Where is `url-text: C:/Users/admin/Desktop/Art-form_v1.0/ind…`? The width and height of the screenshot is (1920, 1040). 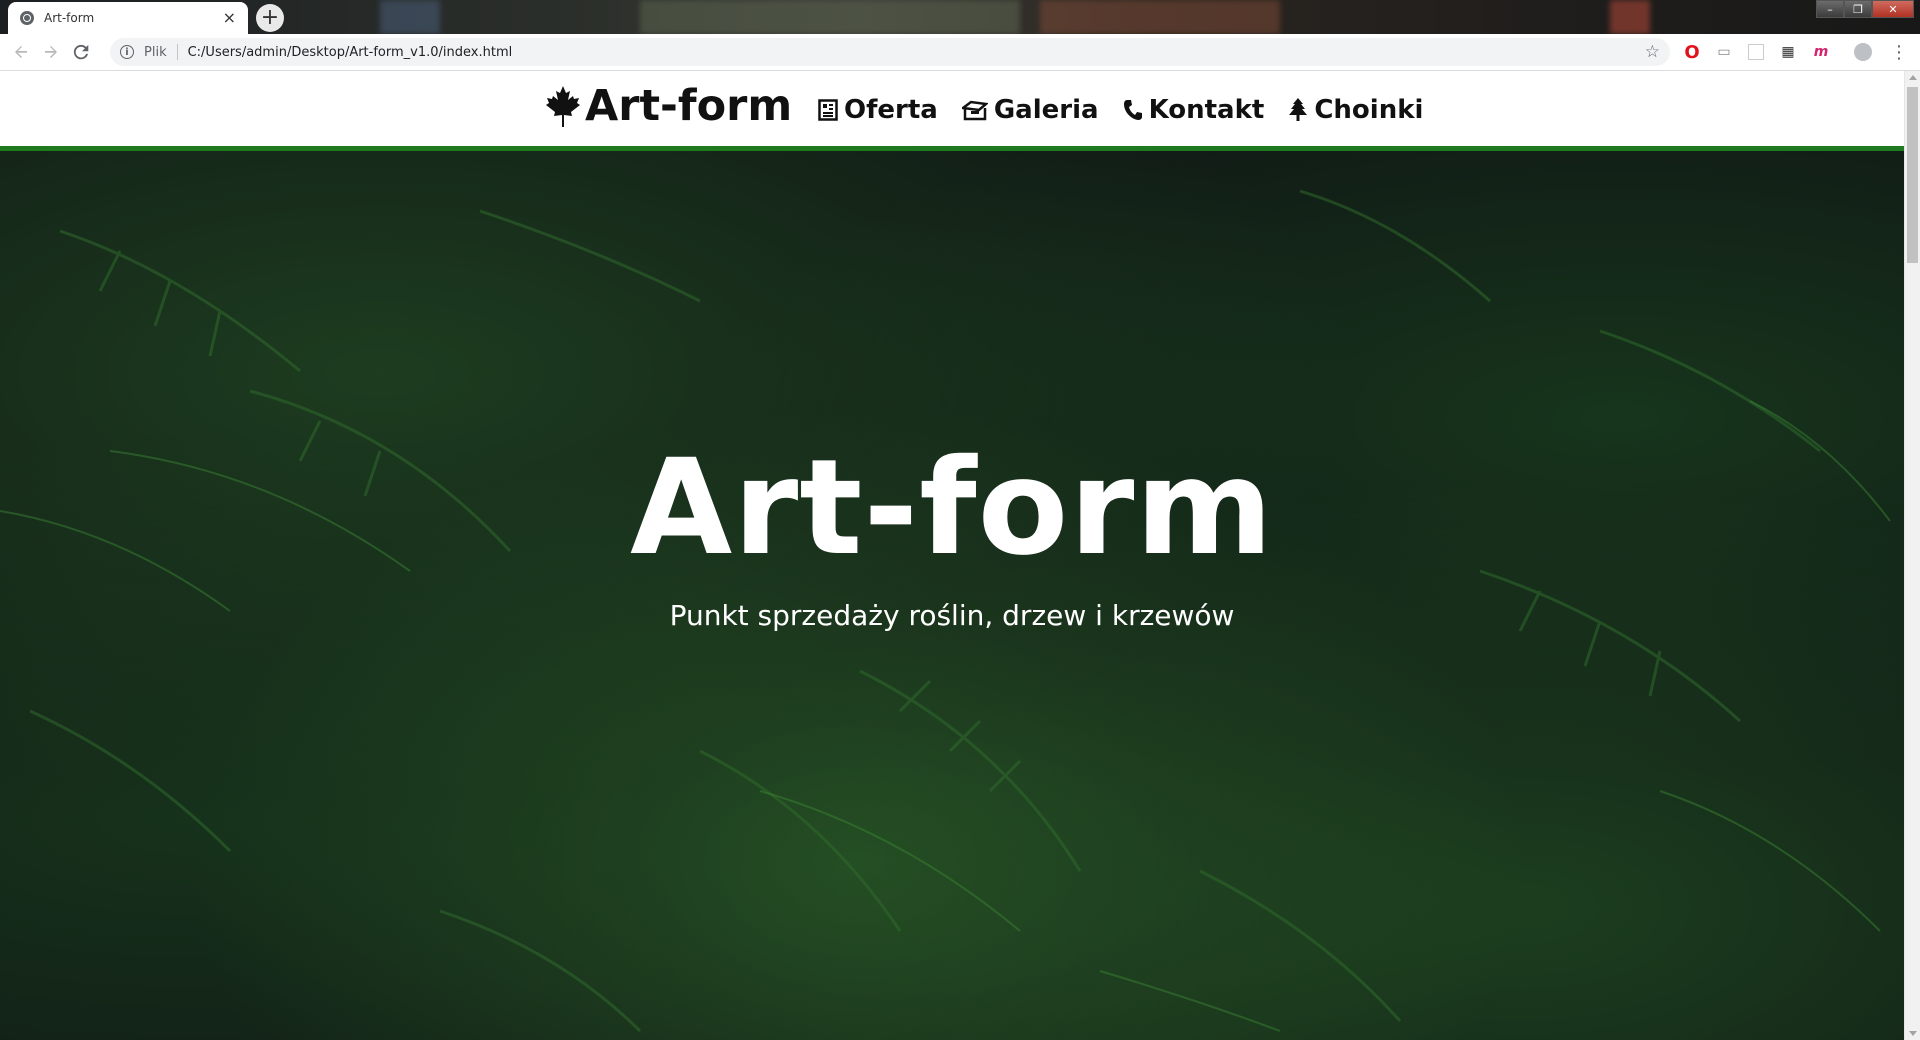 url-text: C:/Users/admin/Desktop/Art-form_v1.0/ind… is located at coordinates (350, 52).